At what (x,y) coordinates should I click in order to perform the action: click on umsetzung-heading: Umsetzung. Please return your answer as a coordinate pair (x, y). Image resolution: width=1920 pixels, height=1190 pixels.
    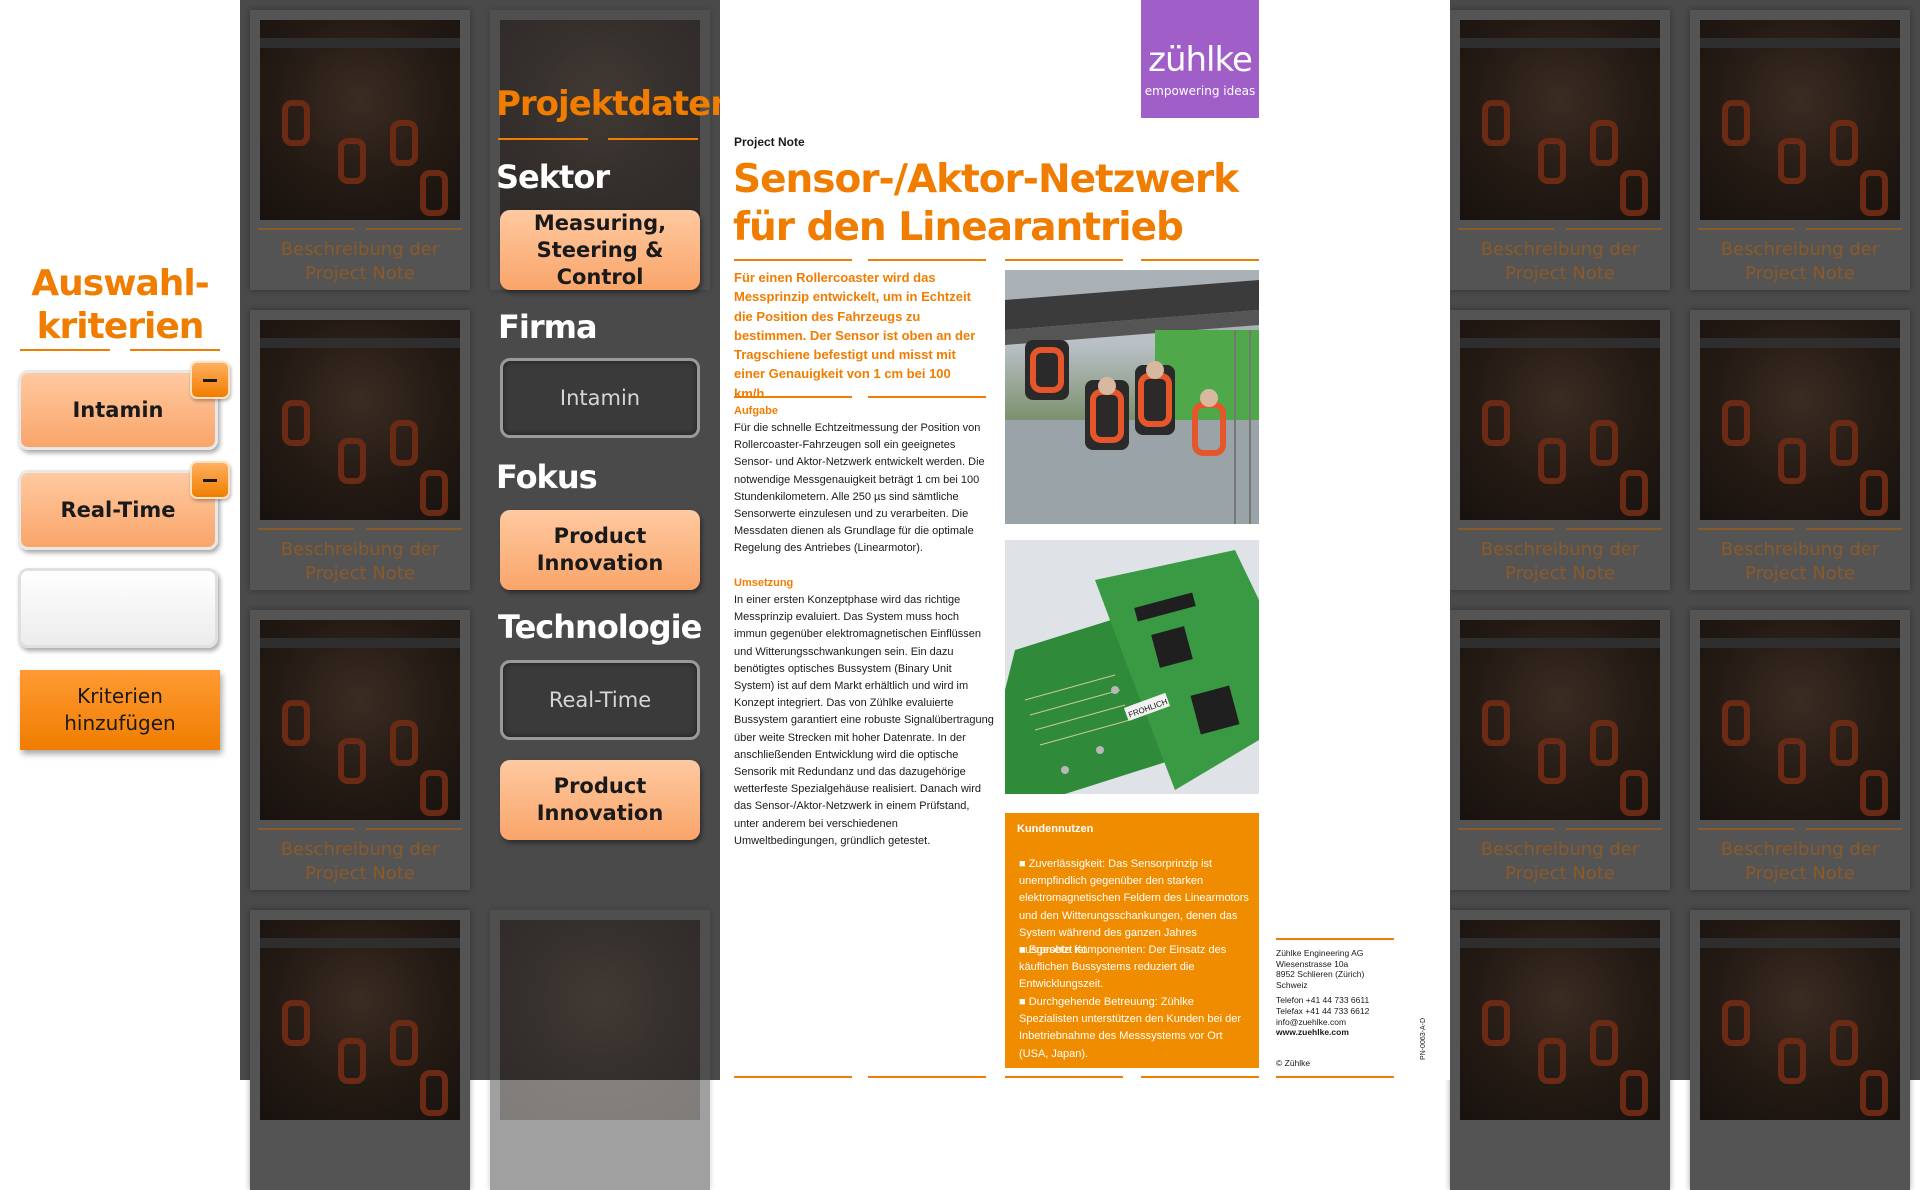
    Looking at the image, I should click on (764, 583).